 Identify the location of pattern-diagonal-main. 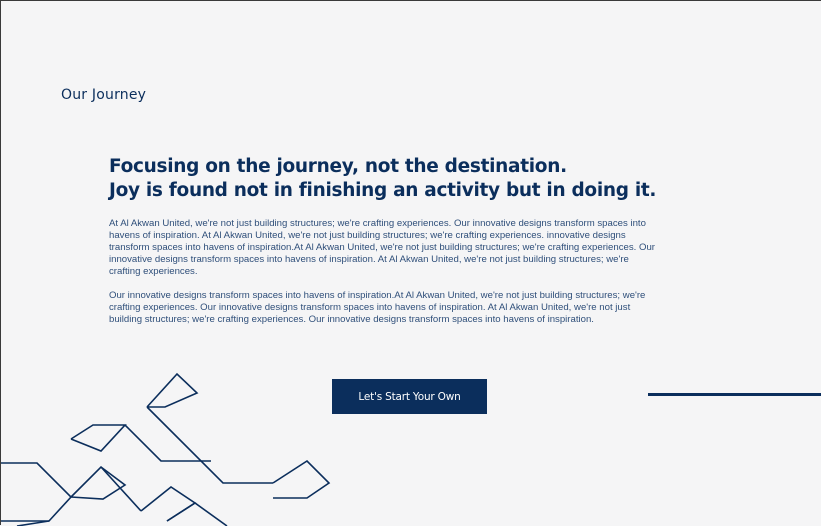
(209, 445).